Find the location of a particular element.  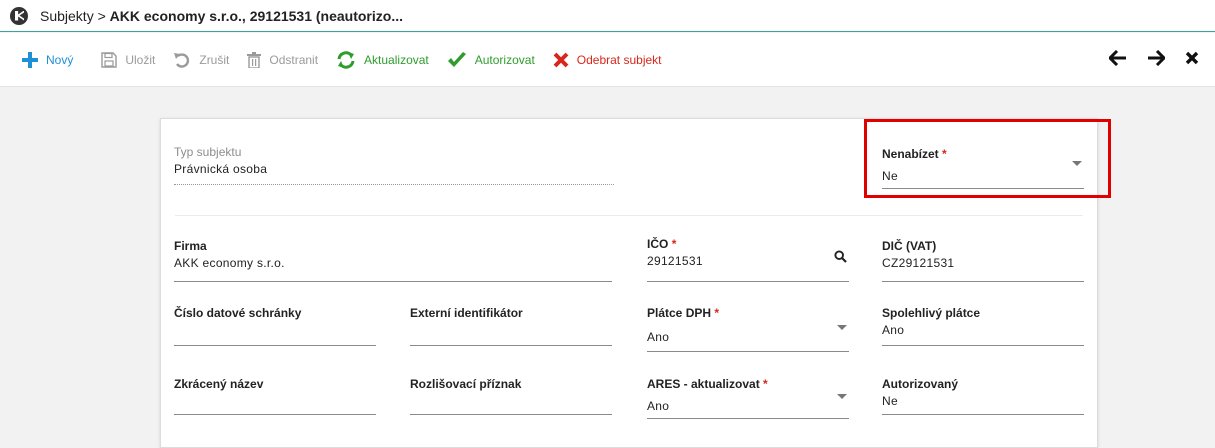

highlight-box is located at coordinates (987, 158).